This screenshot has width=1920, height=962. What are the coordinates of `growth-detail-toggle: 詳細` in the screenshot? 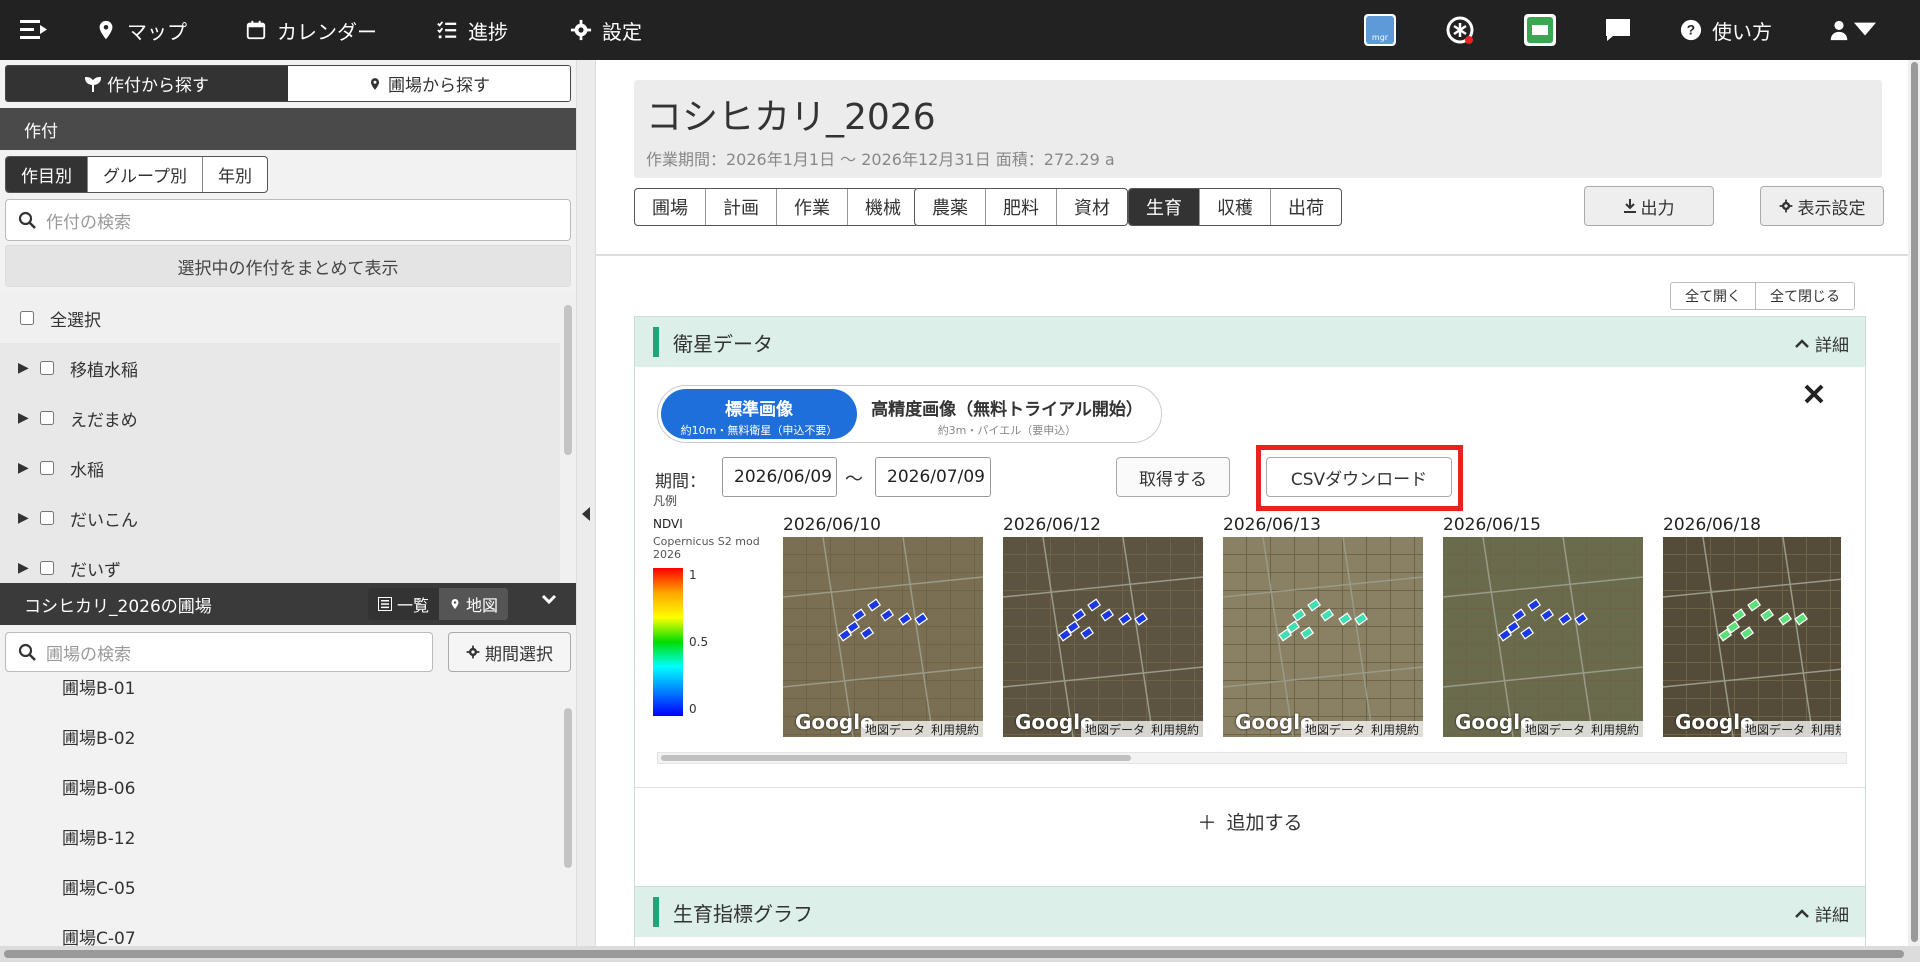 It's located at (1822, 913).